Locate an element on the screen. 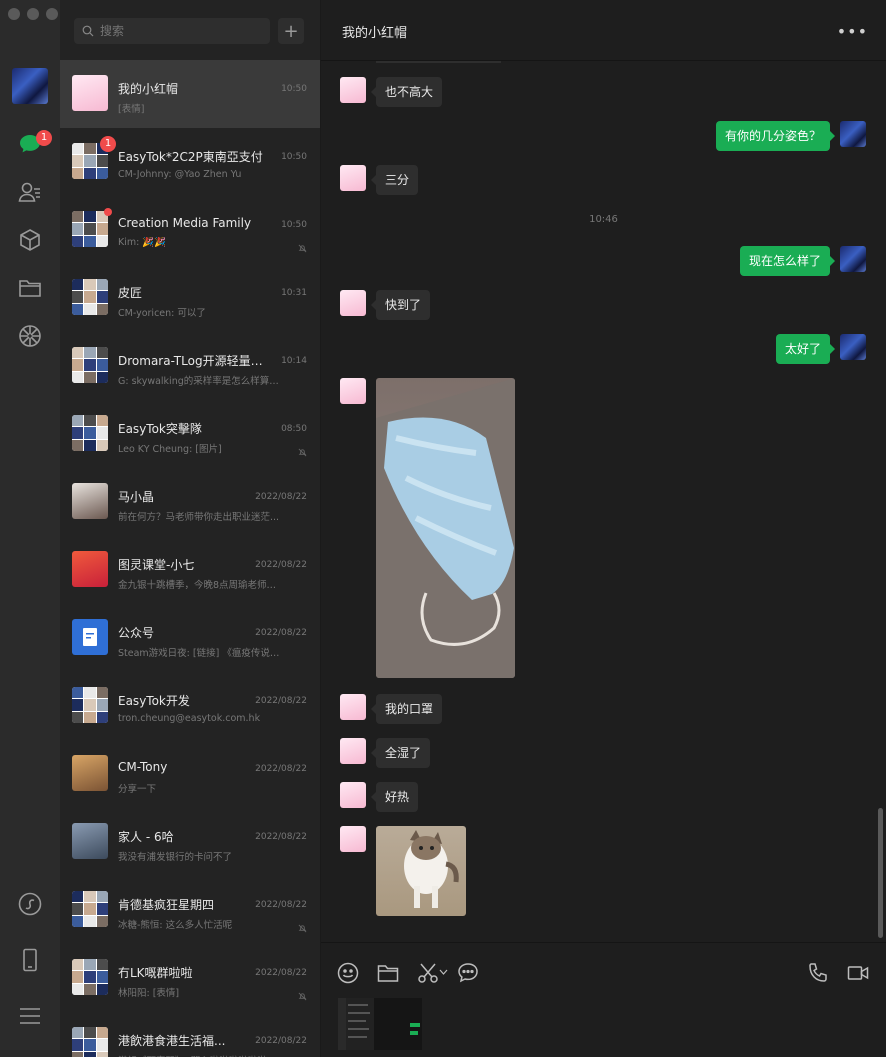 The width and height of the screenshot is (886, 1057). cat-photo is located at coordinates (421, 871).